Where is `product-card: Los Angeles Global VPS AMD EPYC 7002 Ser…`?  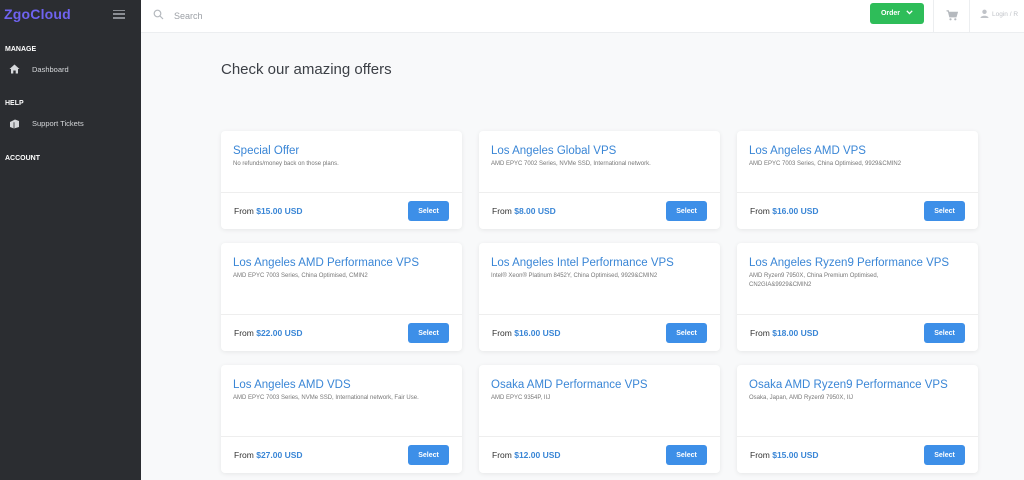 product-card: Los Angeles Global VPS AMD EPYC 7002 Ser… is located at coordinates (599, 180).